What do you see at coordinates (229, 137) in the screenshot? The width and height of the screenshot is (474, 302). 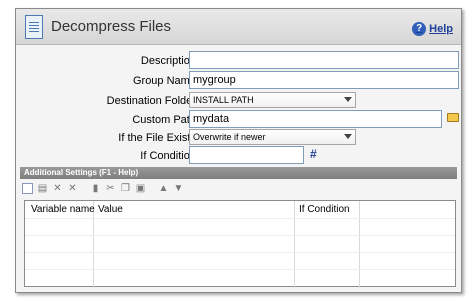 I see `if-file-exists-value: Overwrite if newer` at bounding box center [229, 137].